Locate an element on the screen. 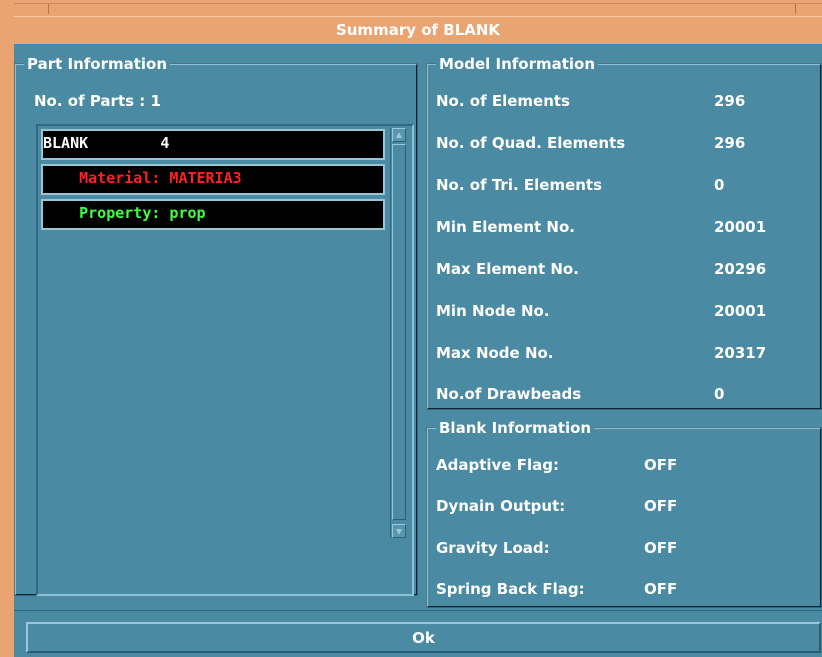 The image size is (822, 657). parts-count-label: No. of Parts : 1 is located at coordinates (97, 101).